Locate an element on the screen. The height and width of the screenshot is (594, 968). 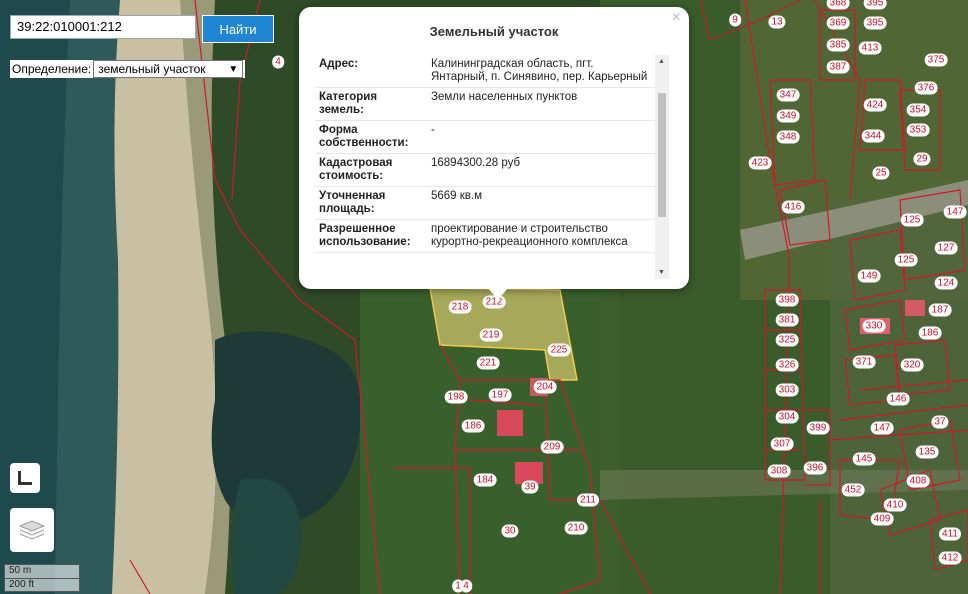
chevron-down-icon: ▼ is located at coordinates (233, 69).